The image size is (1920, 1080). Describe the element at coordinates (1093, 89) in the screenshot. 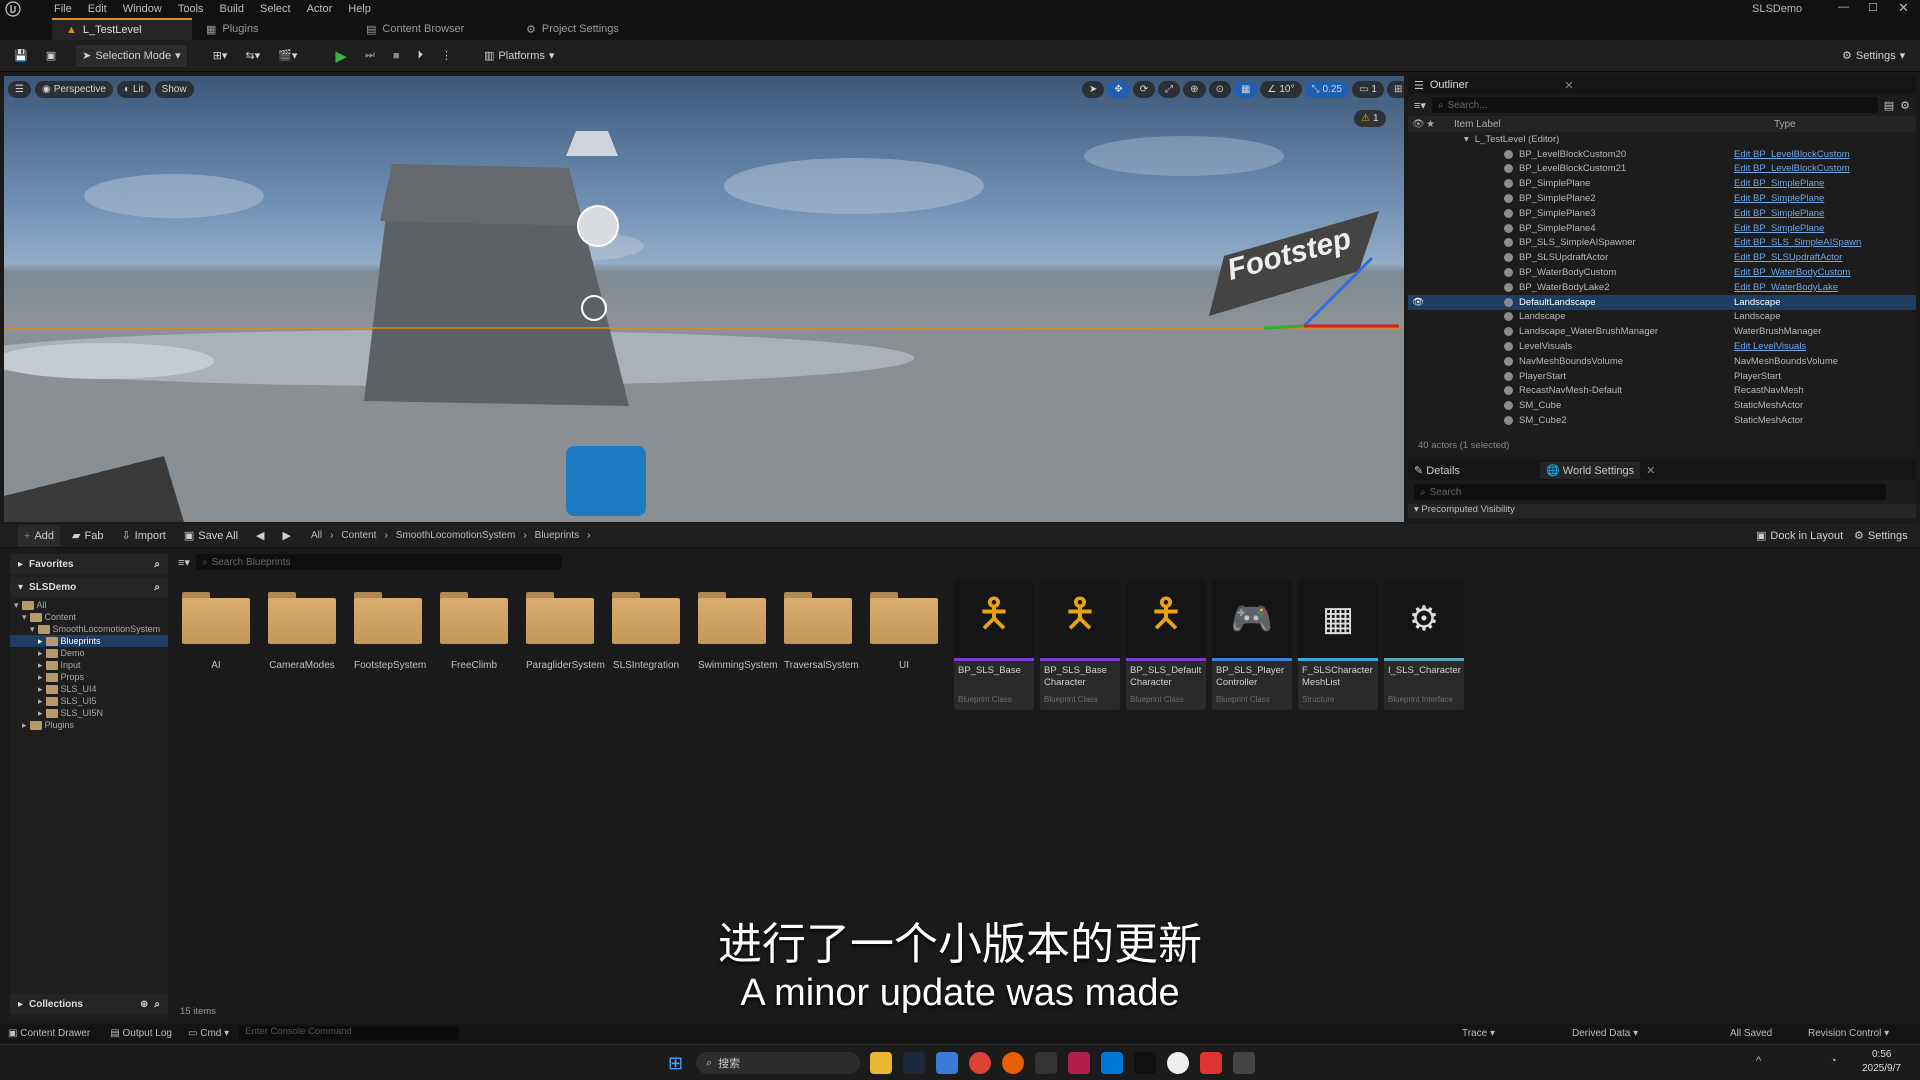

I see `select-tool-icon: ➤` at that location.